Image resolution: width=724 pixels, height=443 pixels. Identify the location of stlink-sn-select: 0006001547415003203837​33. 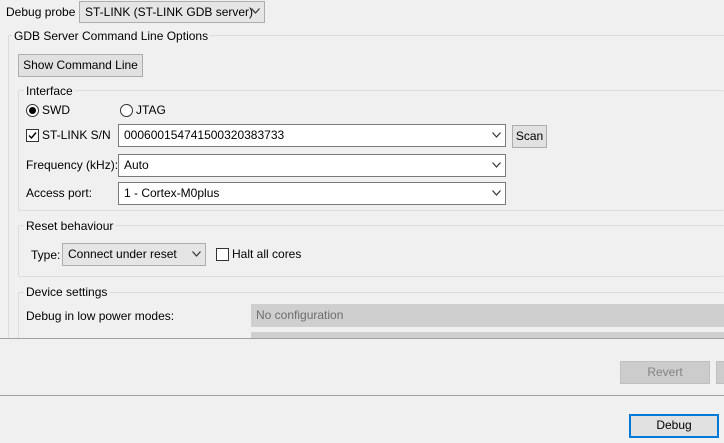
(312, 135).